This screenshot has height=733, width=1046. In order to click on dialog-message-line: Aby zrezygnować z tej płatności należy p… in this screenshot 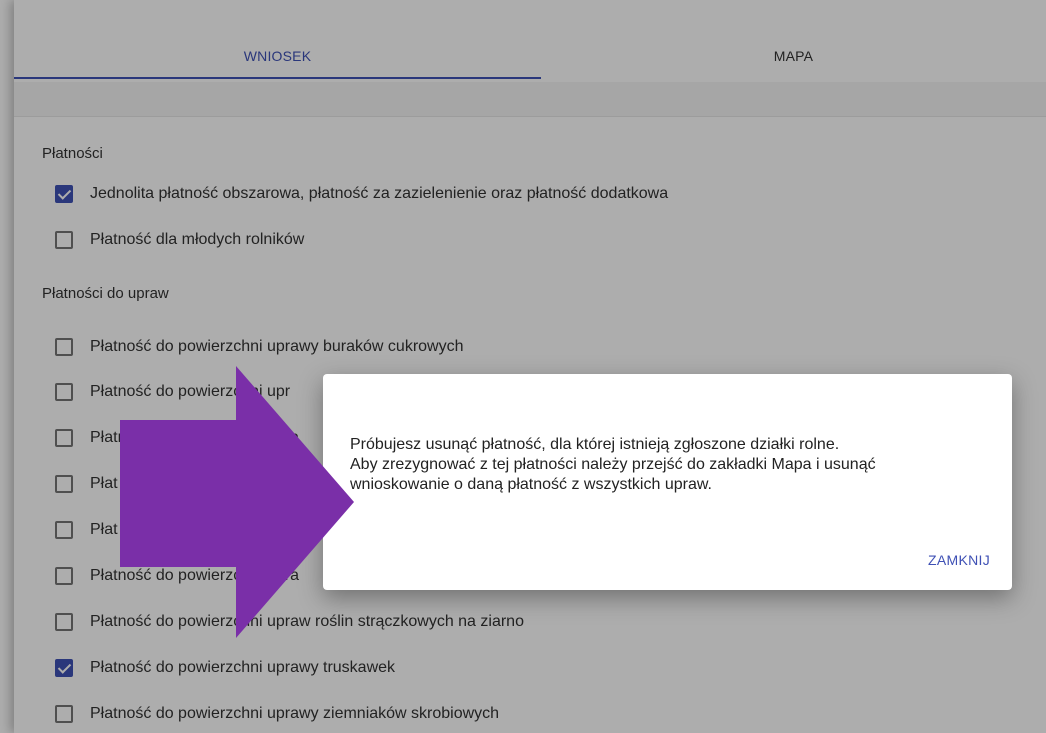, I will do `click(613, 464)`.